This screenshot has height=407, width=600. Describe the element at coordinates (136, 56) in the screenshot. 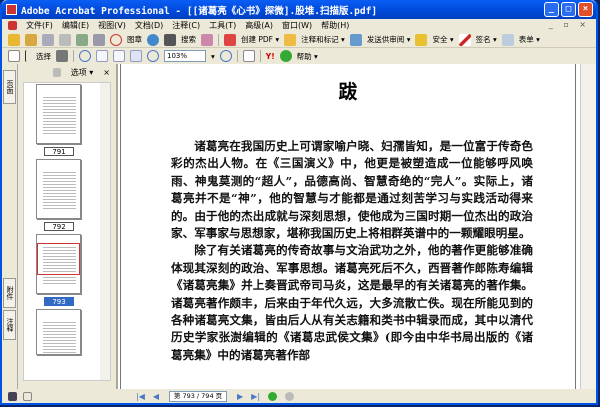

I see `fit-width-icon` at that location.